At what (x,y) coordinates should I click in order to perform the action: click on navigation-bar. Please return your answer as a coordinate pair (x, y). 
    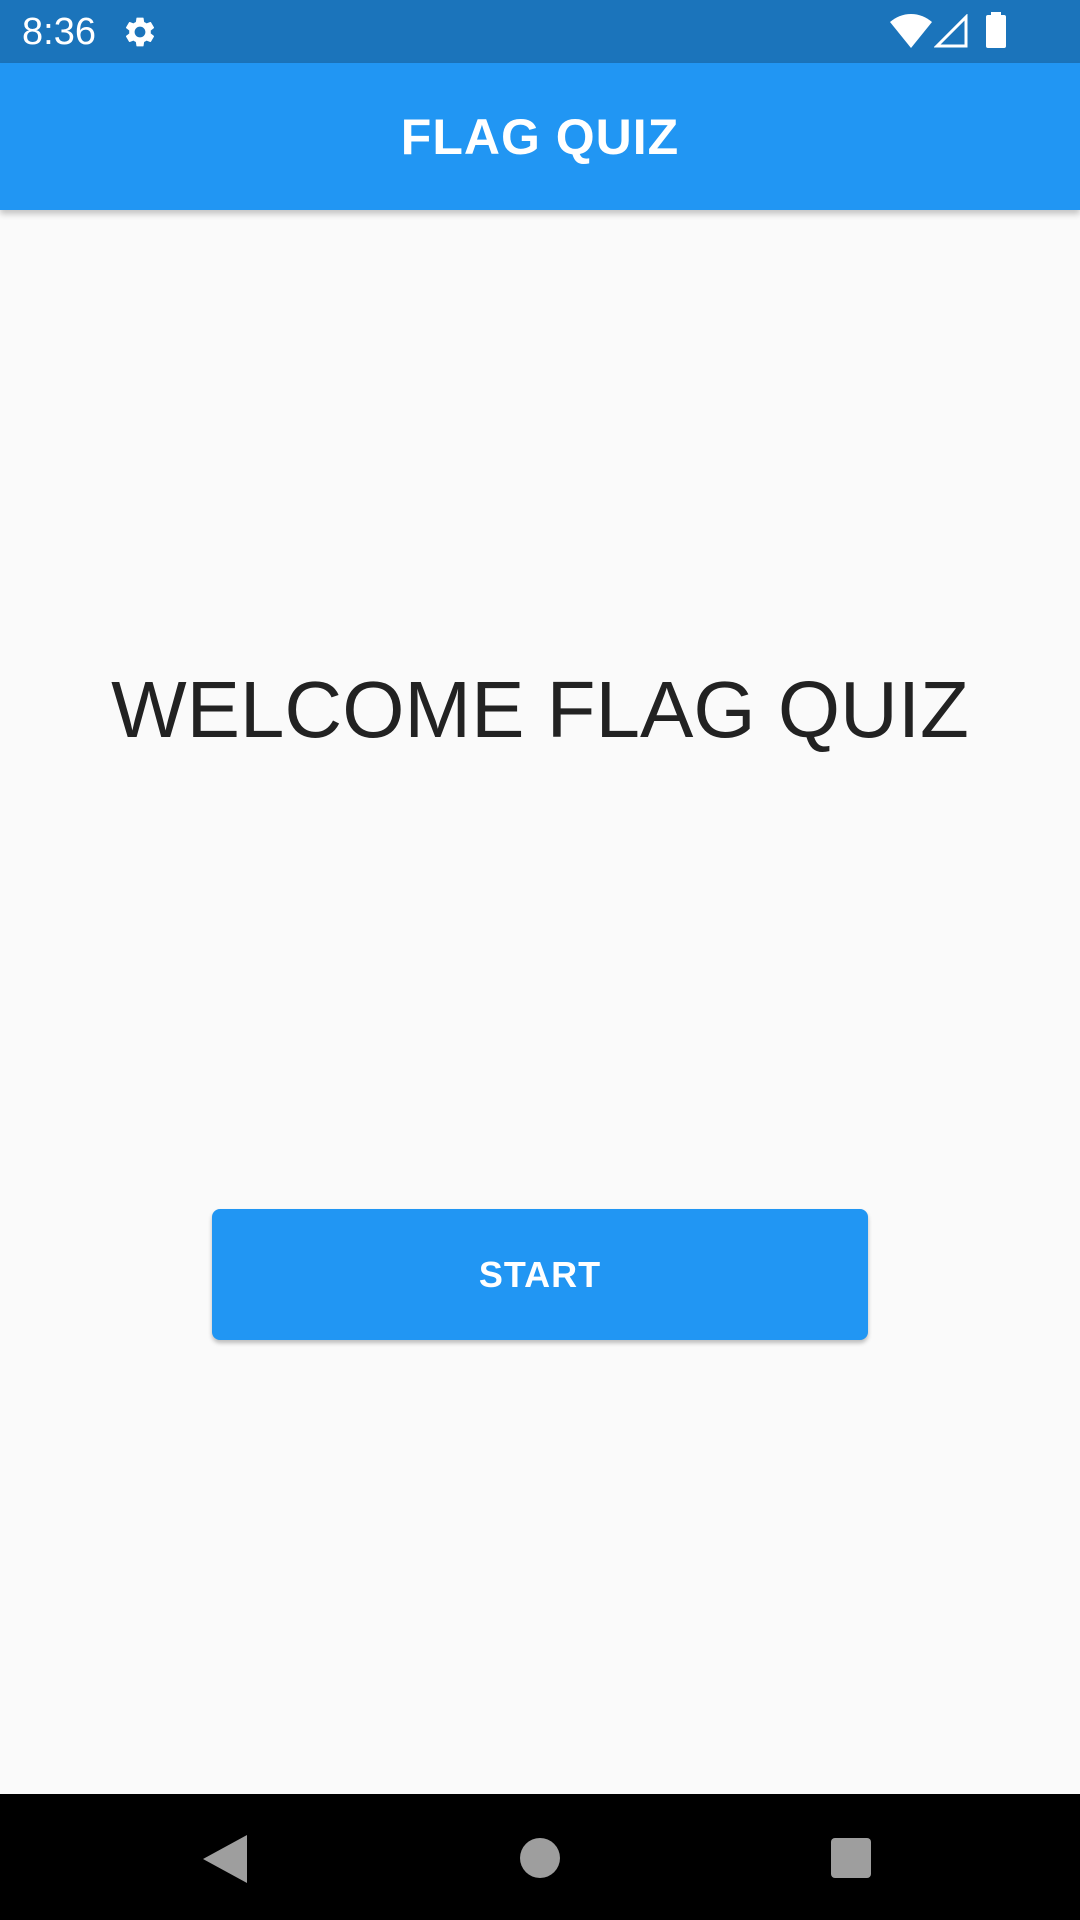
    Looking at the image, I should click on (540, 1857).